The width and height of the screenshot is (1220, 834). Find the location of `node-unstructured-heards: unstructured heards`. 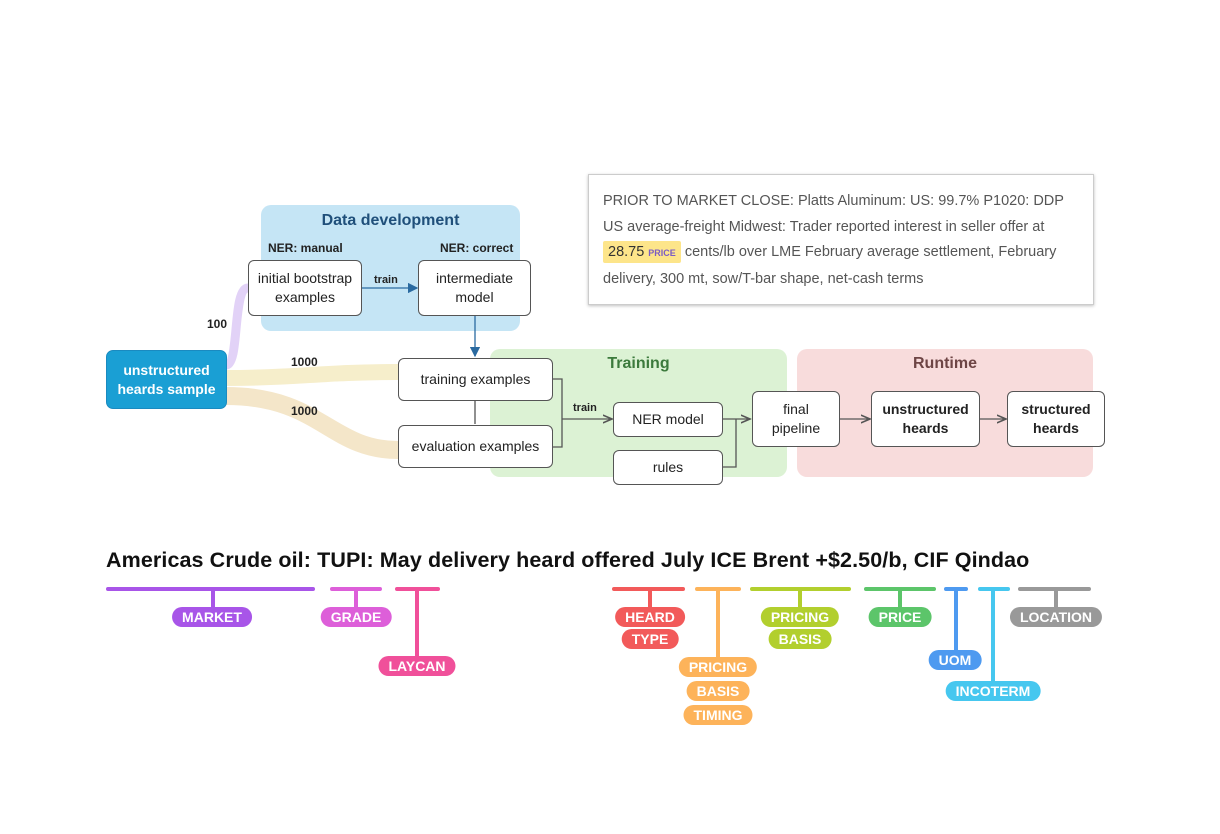

node-unstructured-heards: unstructured heards is located at coordinates (925, 419).